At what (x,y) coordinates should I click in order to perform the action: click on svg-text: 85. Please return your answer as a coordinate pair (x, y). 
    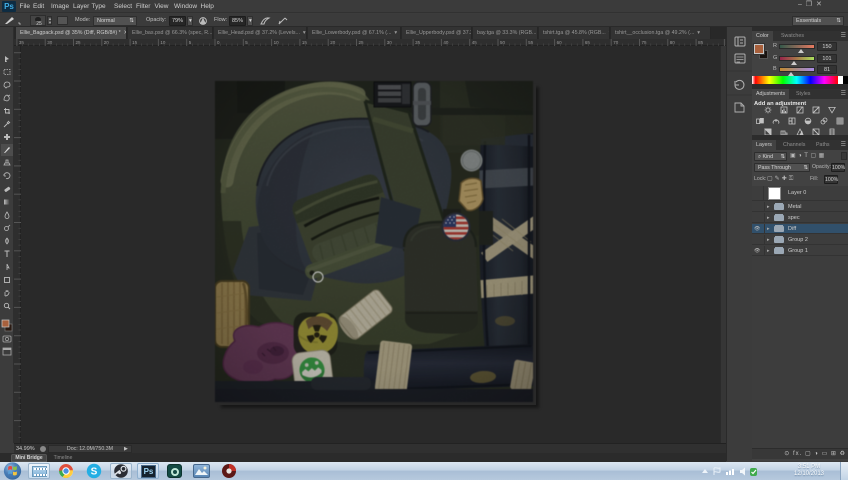
    Looking at the image, I should click on (701, 42).